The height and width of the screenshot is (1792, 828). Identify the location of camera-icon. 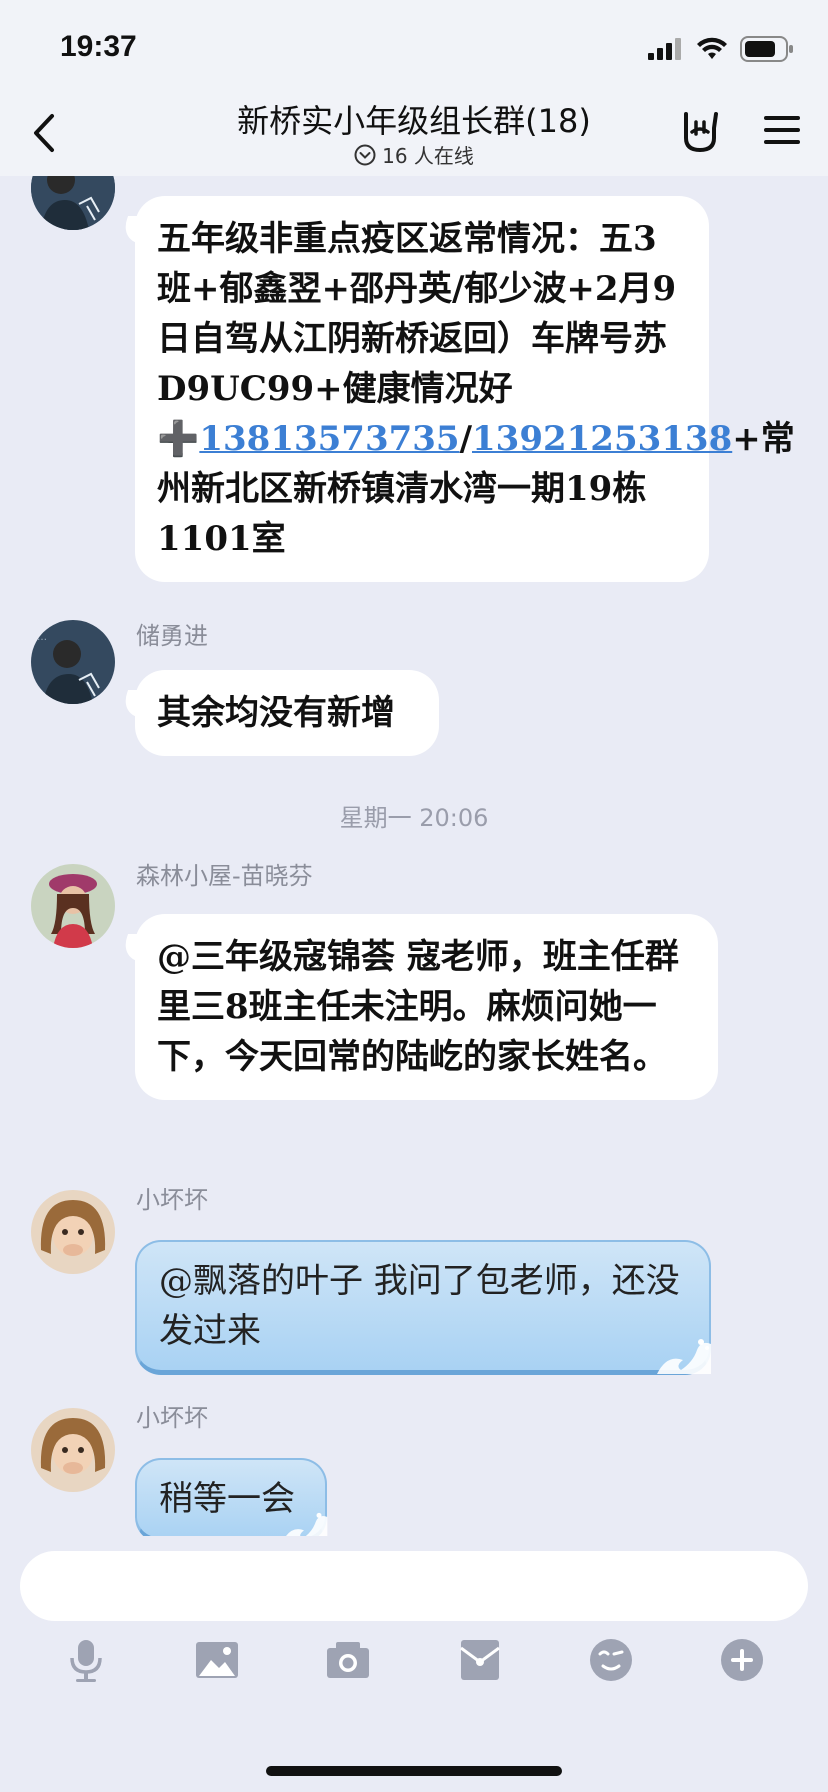
(348, 1660).